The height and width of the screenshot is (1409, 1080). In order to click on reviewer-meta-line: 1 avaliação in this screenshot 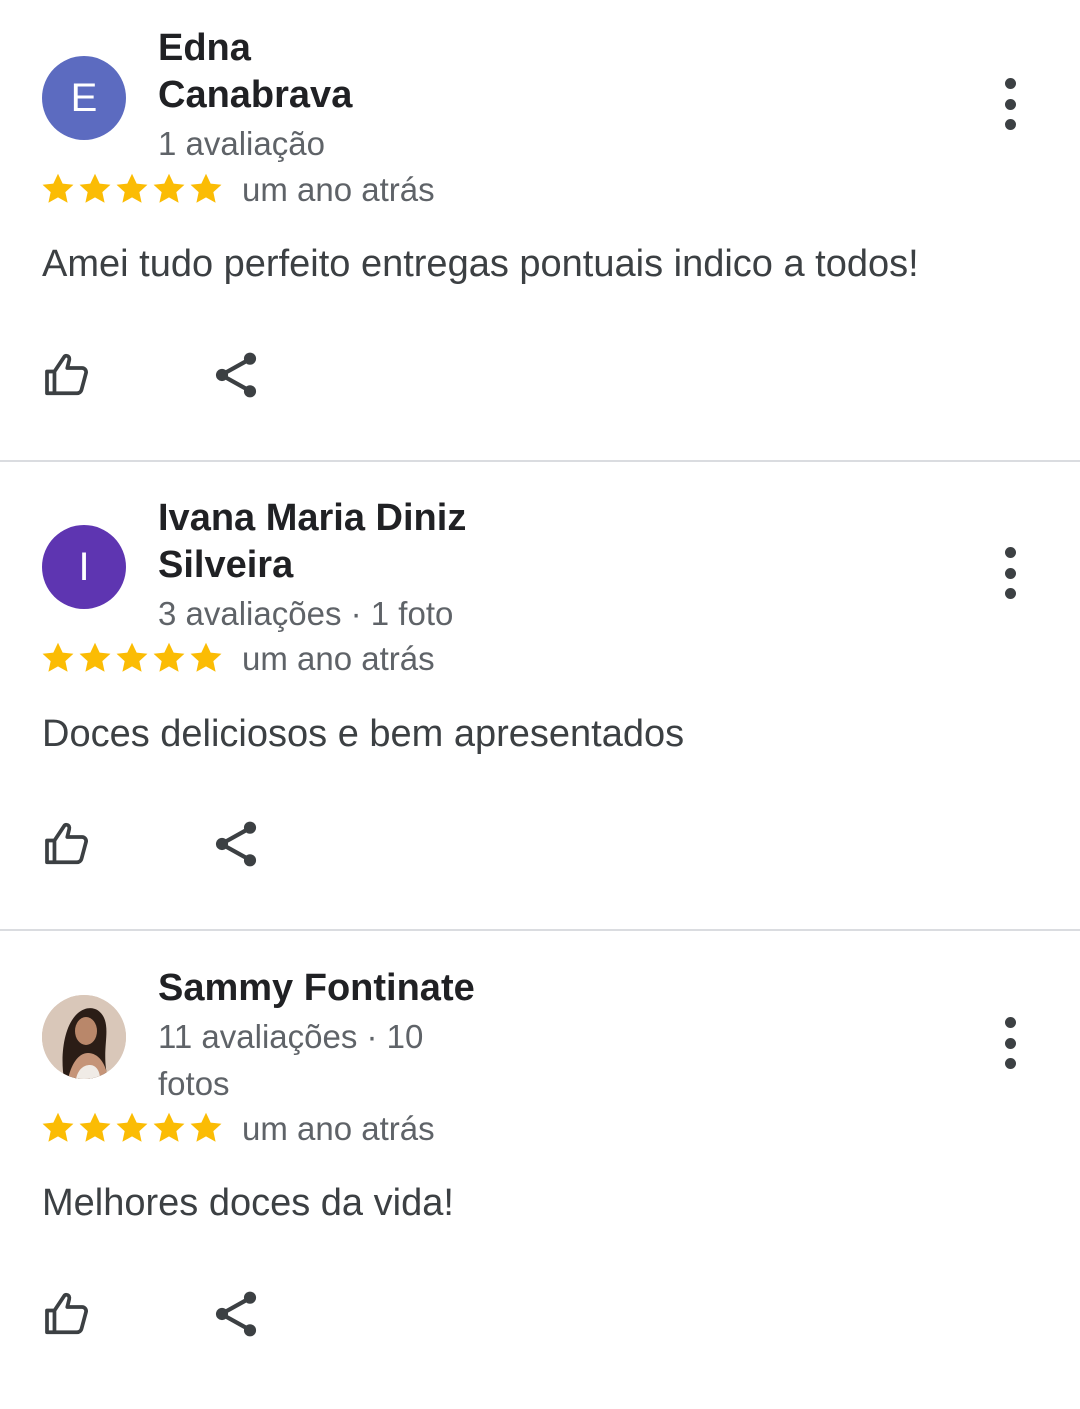, I will do `click(241, 143)`.